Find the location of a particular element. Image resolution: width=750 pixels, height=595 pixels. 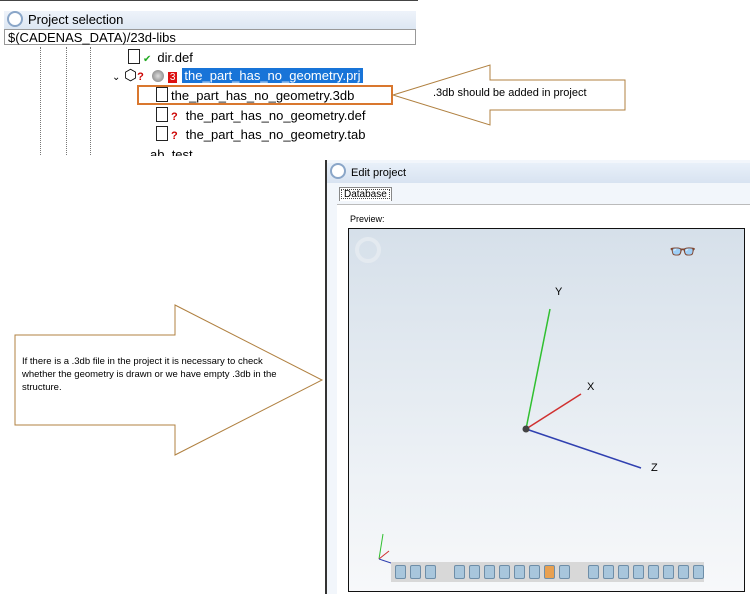

callout-top-text: .3db should be added in project is located at coordinates (510, 93).